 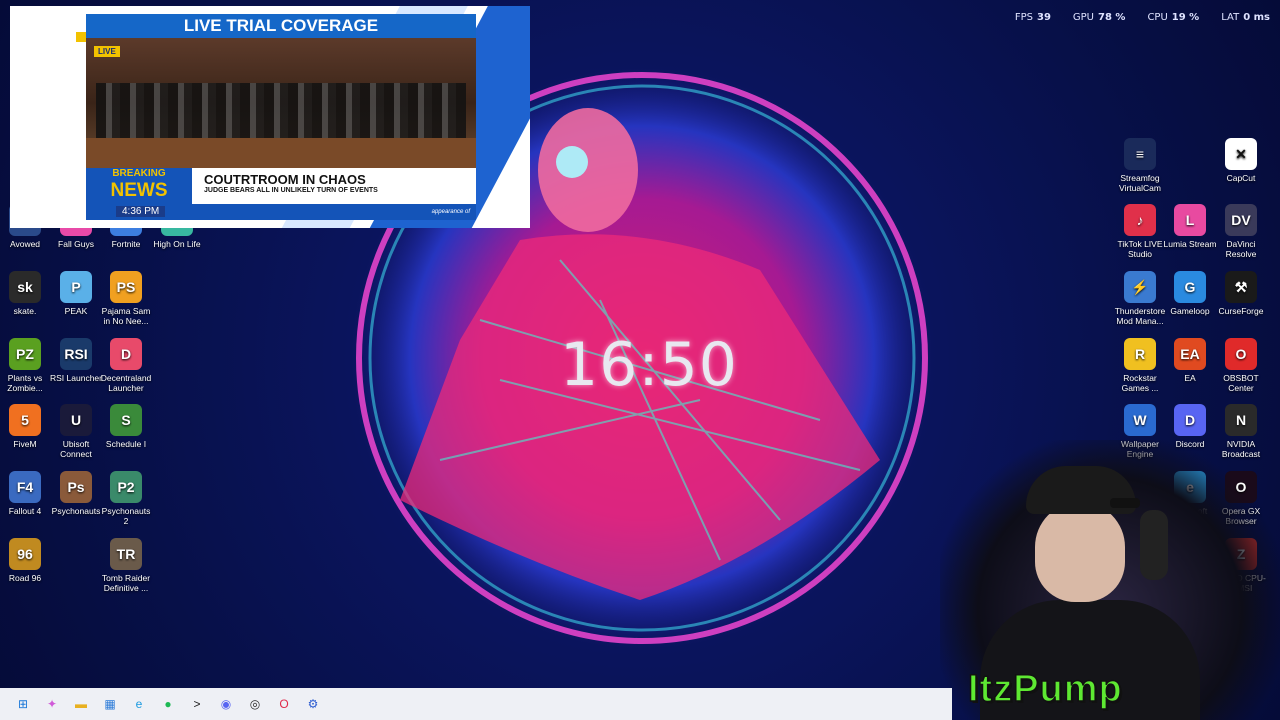 What do you see at coordinates (126, 554) in the screenshot?
I see `tomb-raider-definitive-icon: TR` at bounding box center [126, 554].